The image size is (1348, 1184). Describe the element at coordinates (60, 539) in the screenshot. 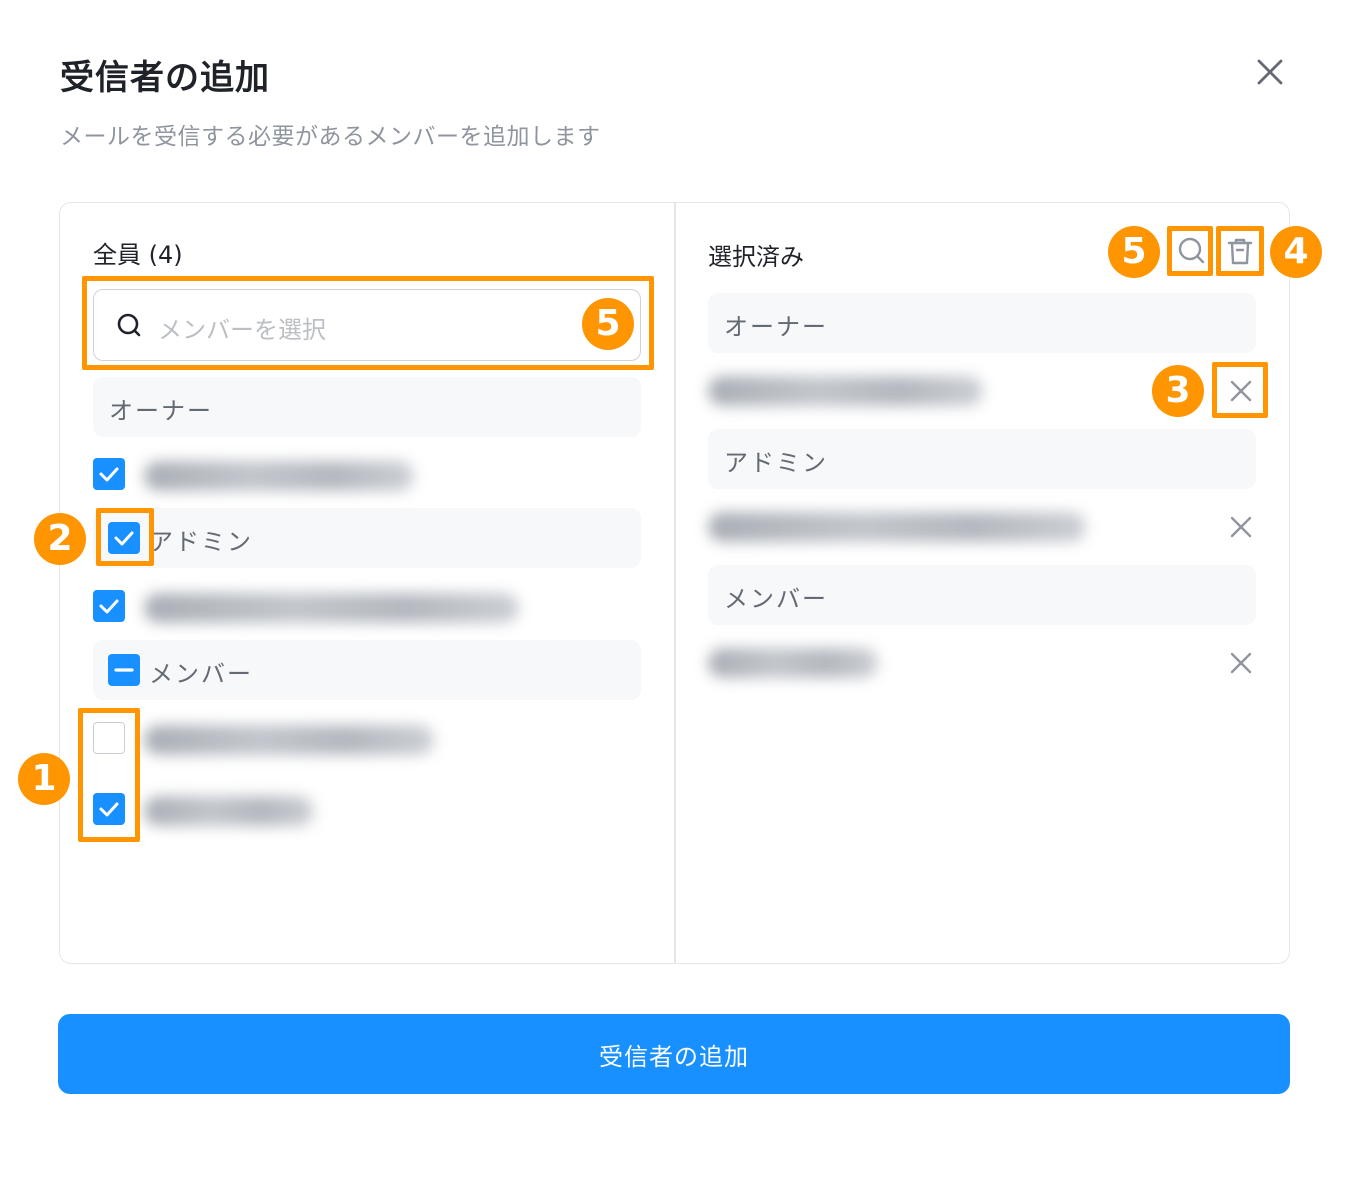

I see `badge-2: 2` at that location.